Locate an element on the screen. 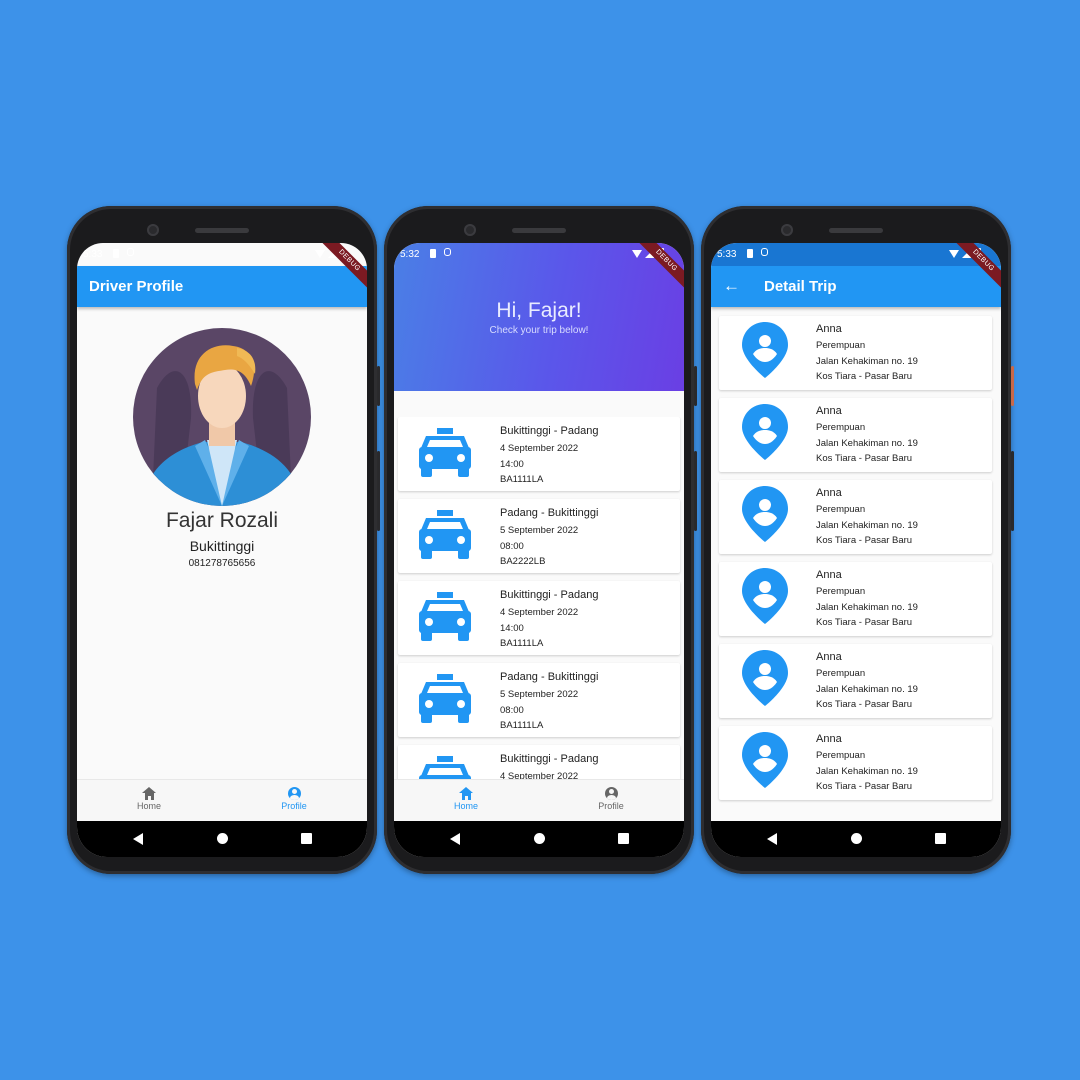 The image size is (1080, 1080). nav-profile-label: Profile is located at coordinates (294, 806).